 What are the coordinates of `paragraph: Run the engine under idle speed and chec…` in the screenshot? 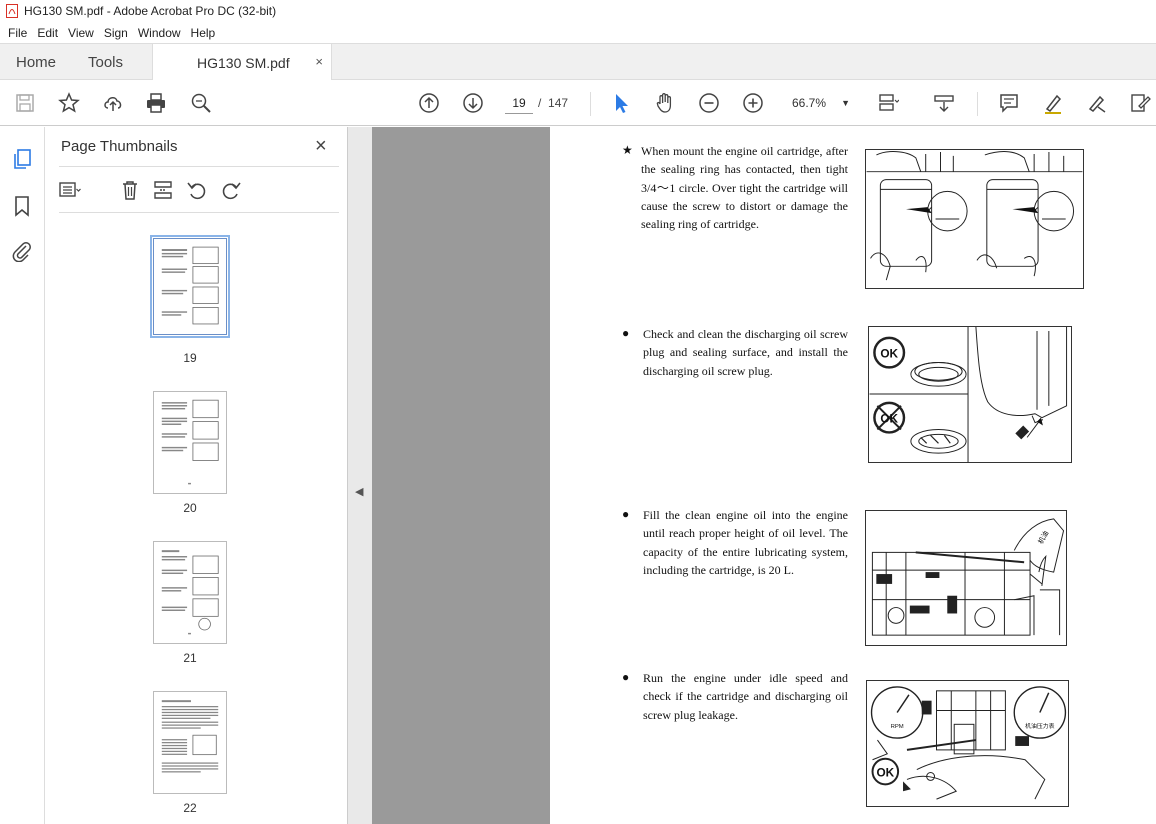 It's located at (745, 696).